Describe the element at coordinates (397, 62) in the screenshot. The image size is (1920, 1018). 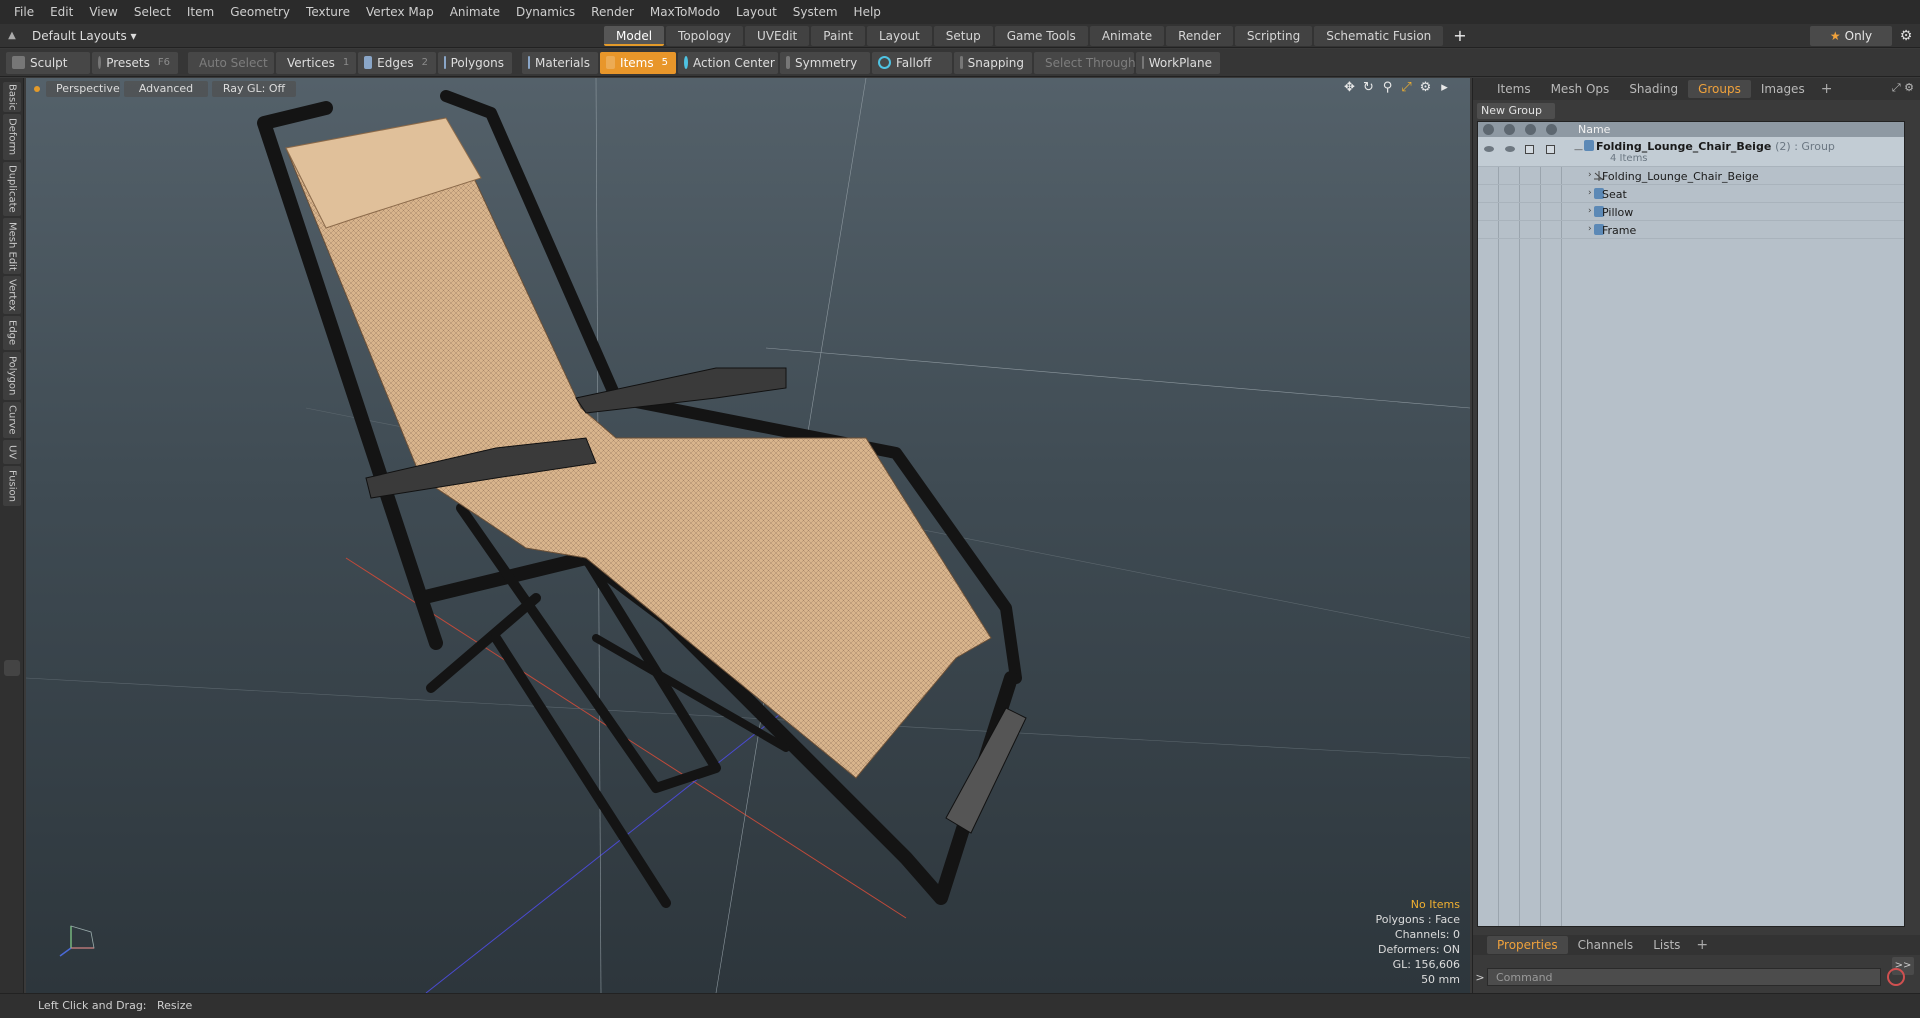
I see `edges-button: Edges 2` at that location.